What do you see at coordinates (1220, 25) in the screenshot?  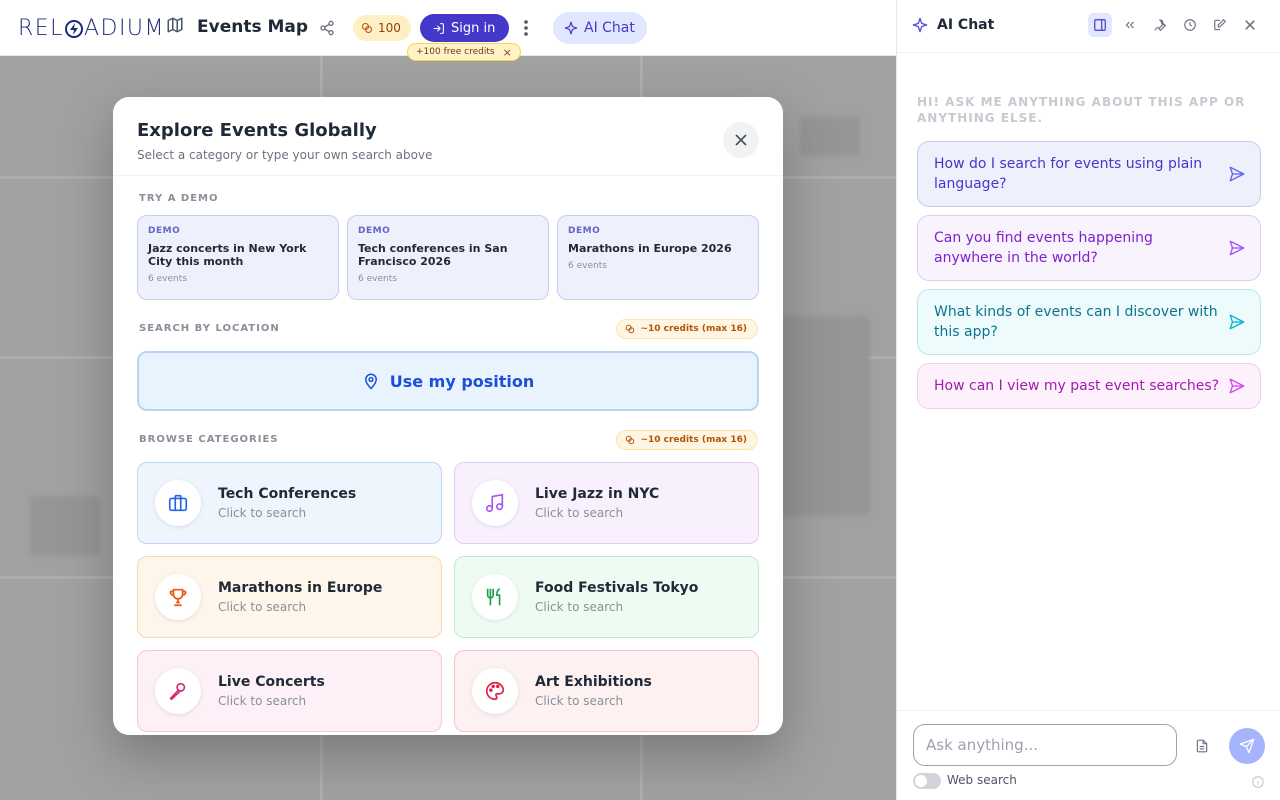 I see `new-chat-icon` at bounding box center [1220, 25].